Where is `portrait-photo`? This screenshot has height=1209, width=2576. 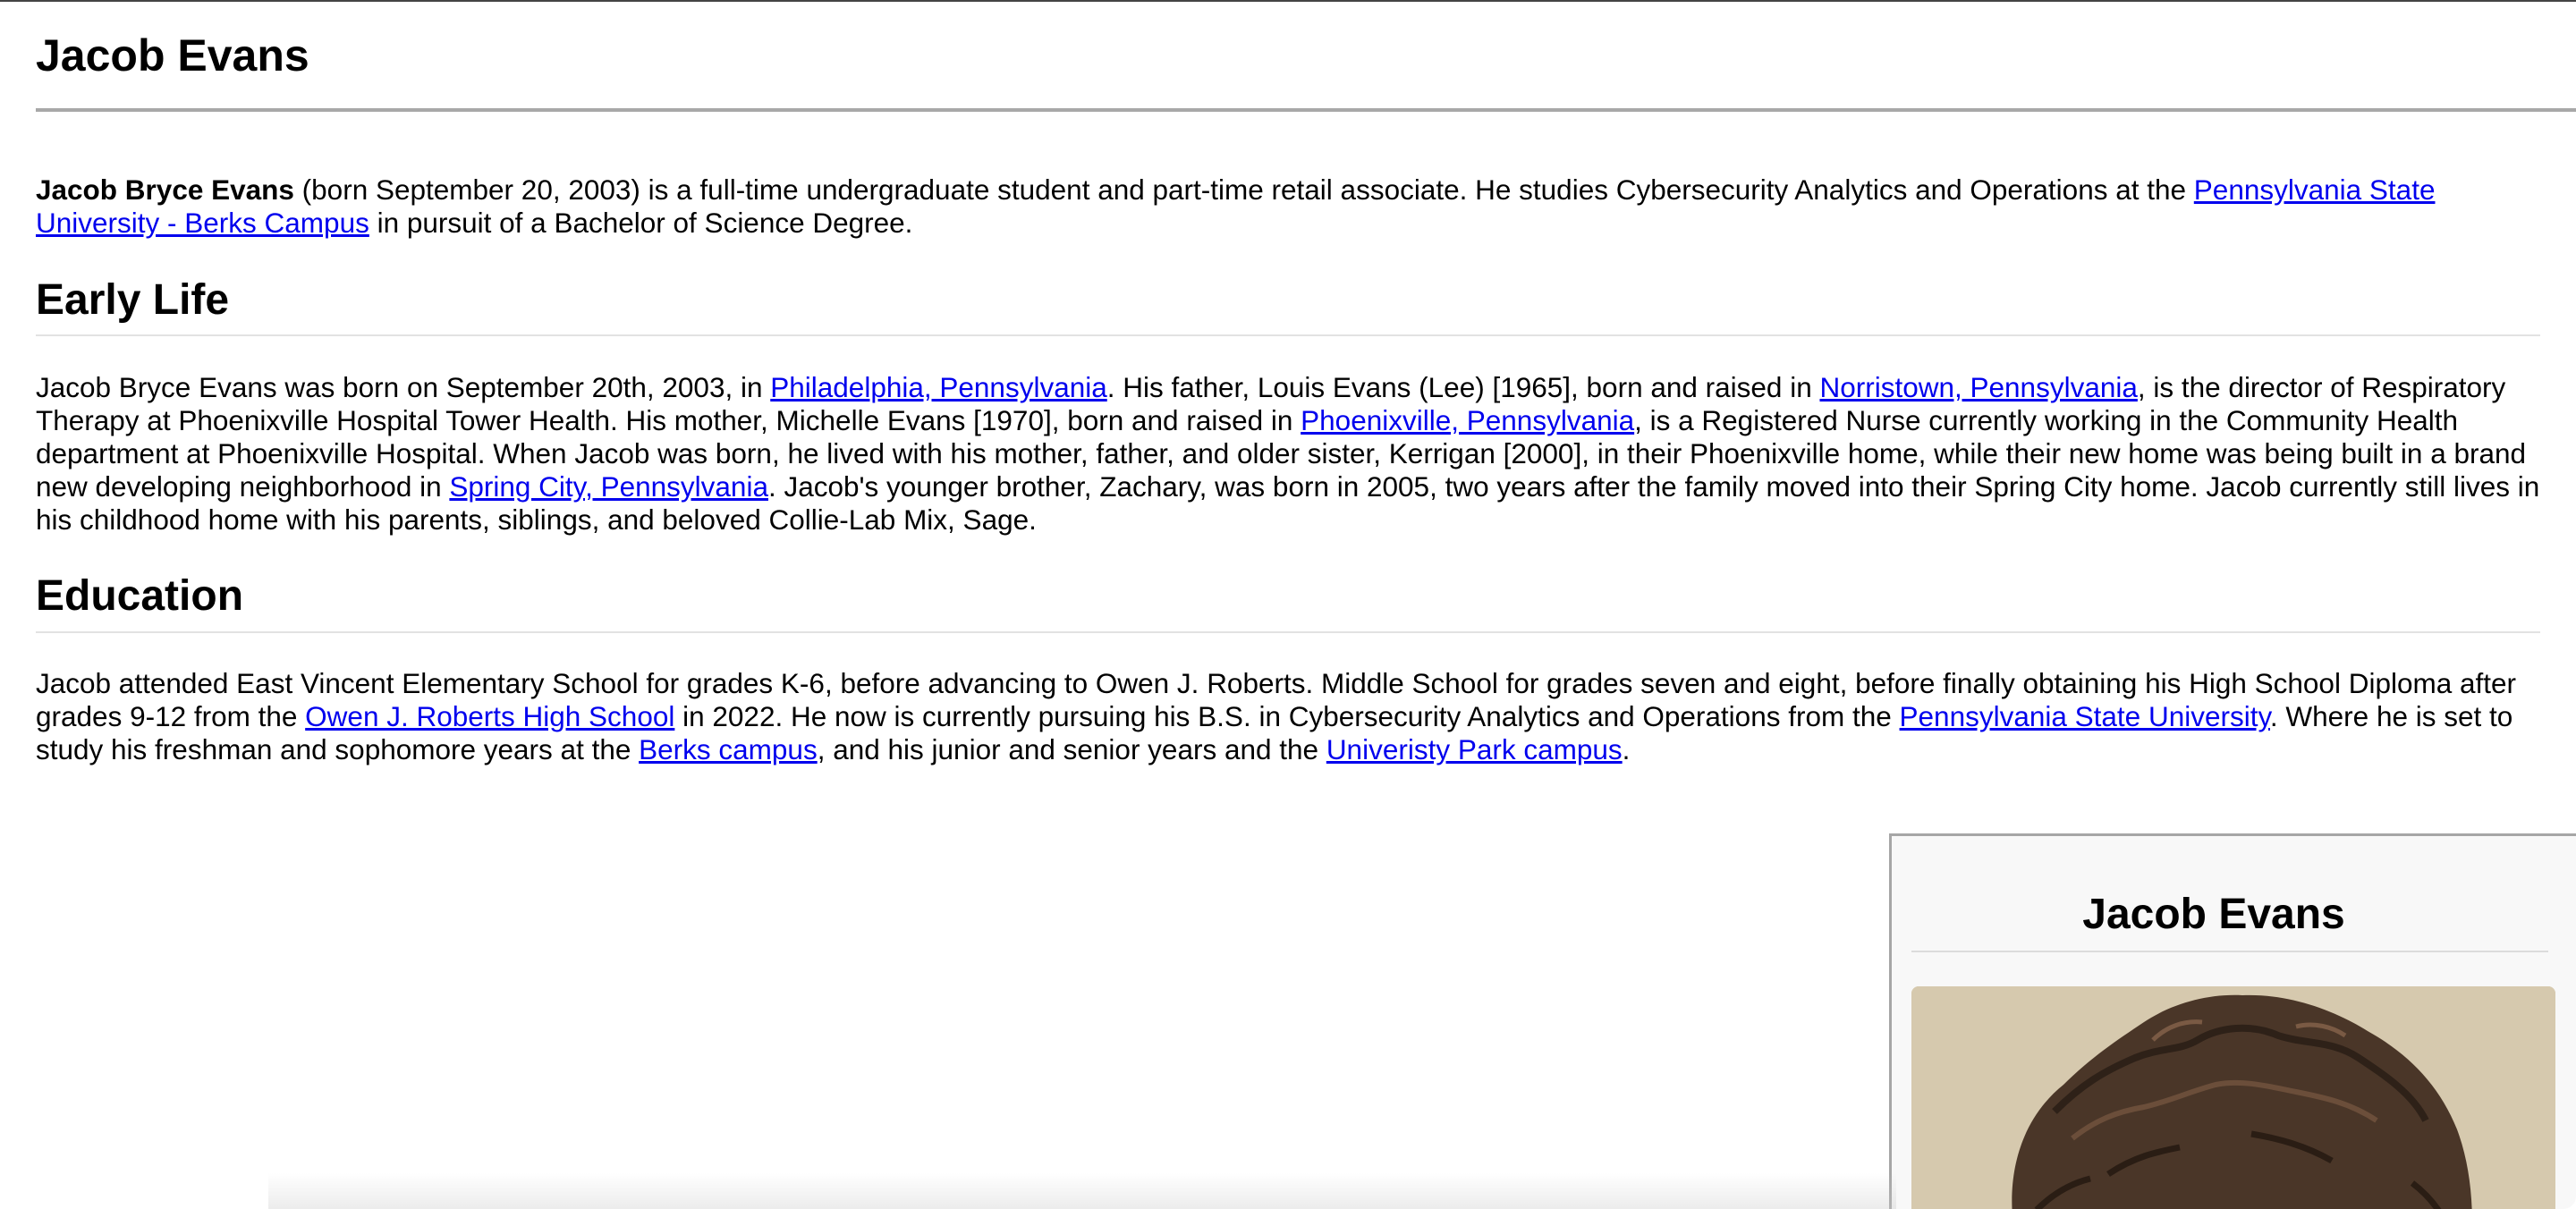
portrait-photo is located at coordinates (2233, 1097).